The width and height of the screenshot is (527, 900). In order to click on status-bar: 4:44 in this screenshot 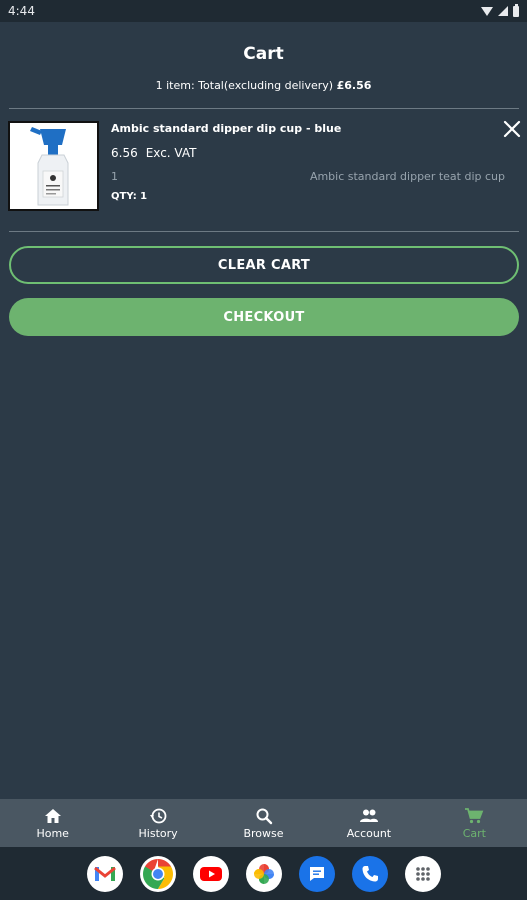, I will do `click(263, 11)`.